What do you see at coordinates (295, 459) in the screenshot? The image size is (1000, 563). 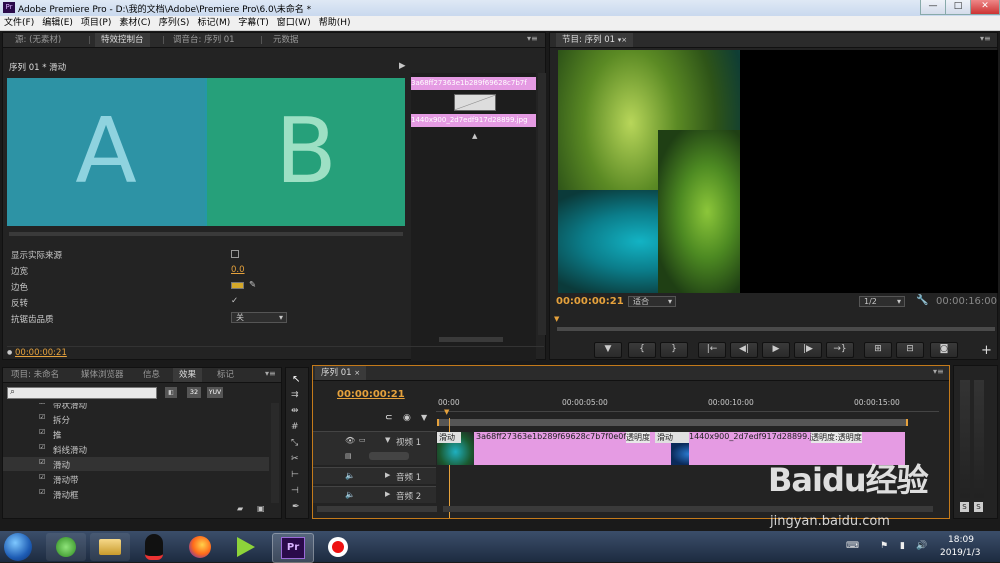 I see `razor-tool-icon: ✂` at bounding box center [295, 459].